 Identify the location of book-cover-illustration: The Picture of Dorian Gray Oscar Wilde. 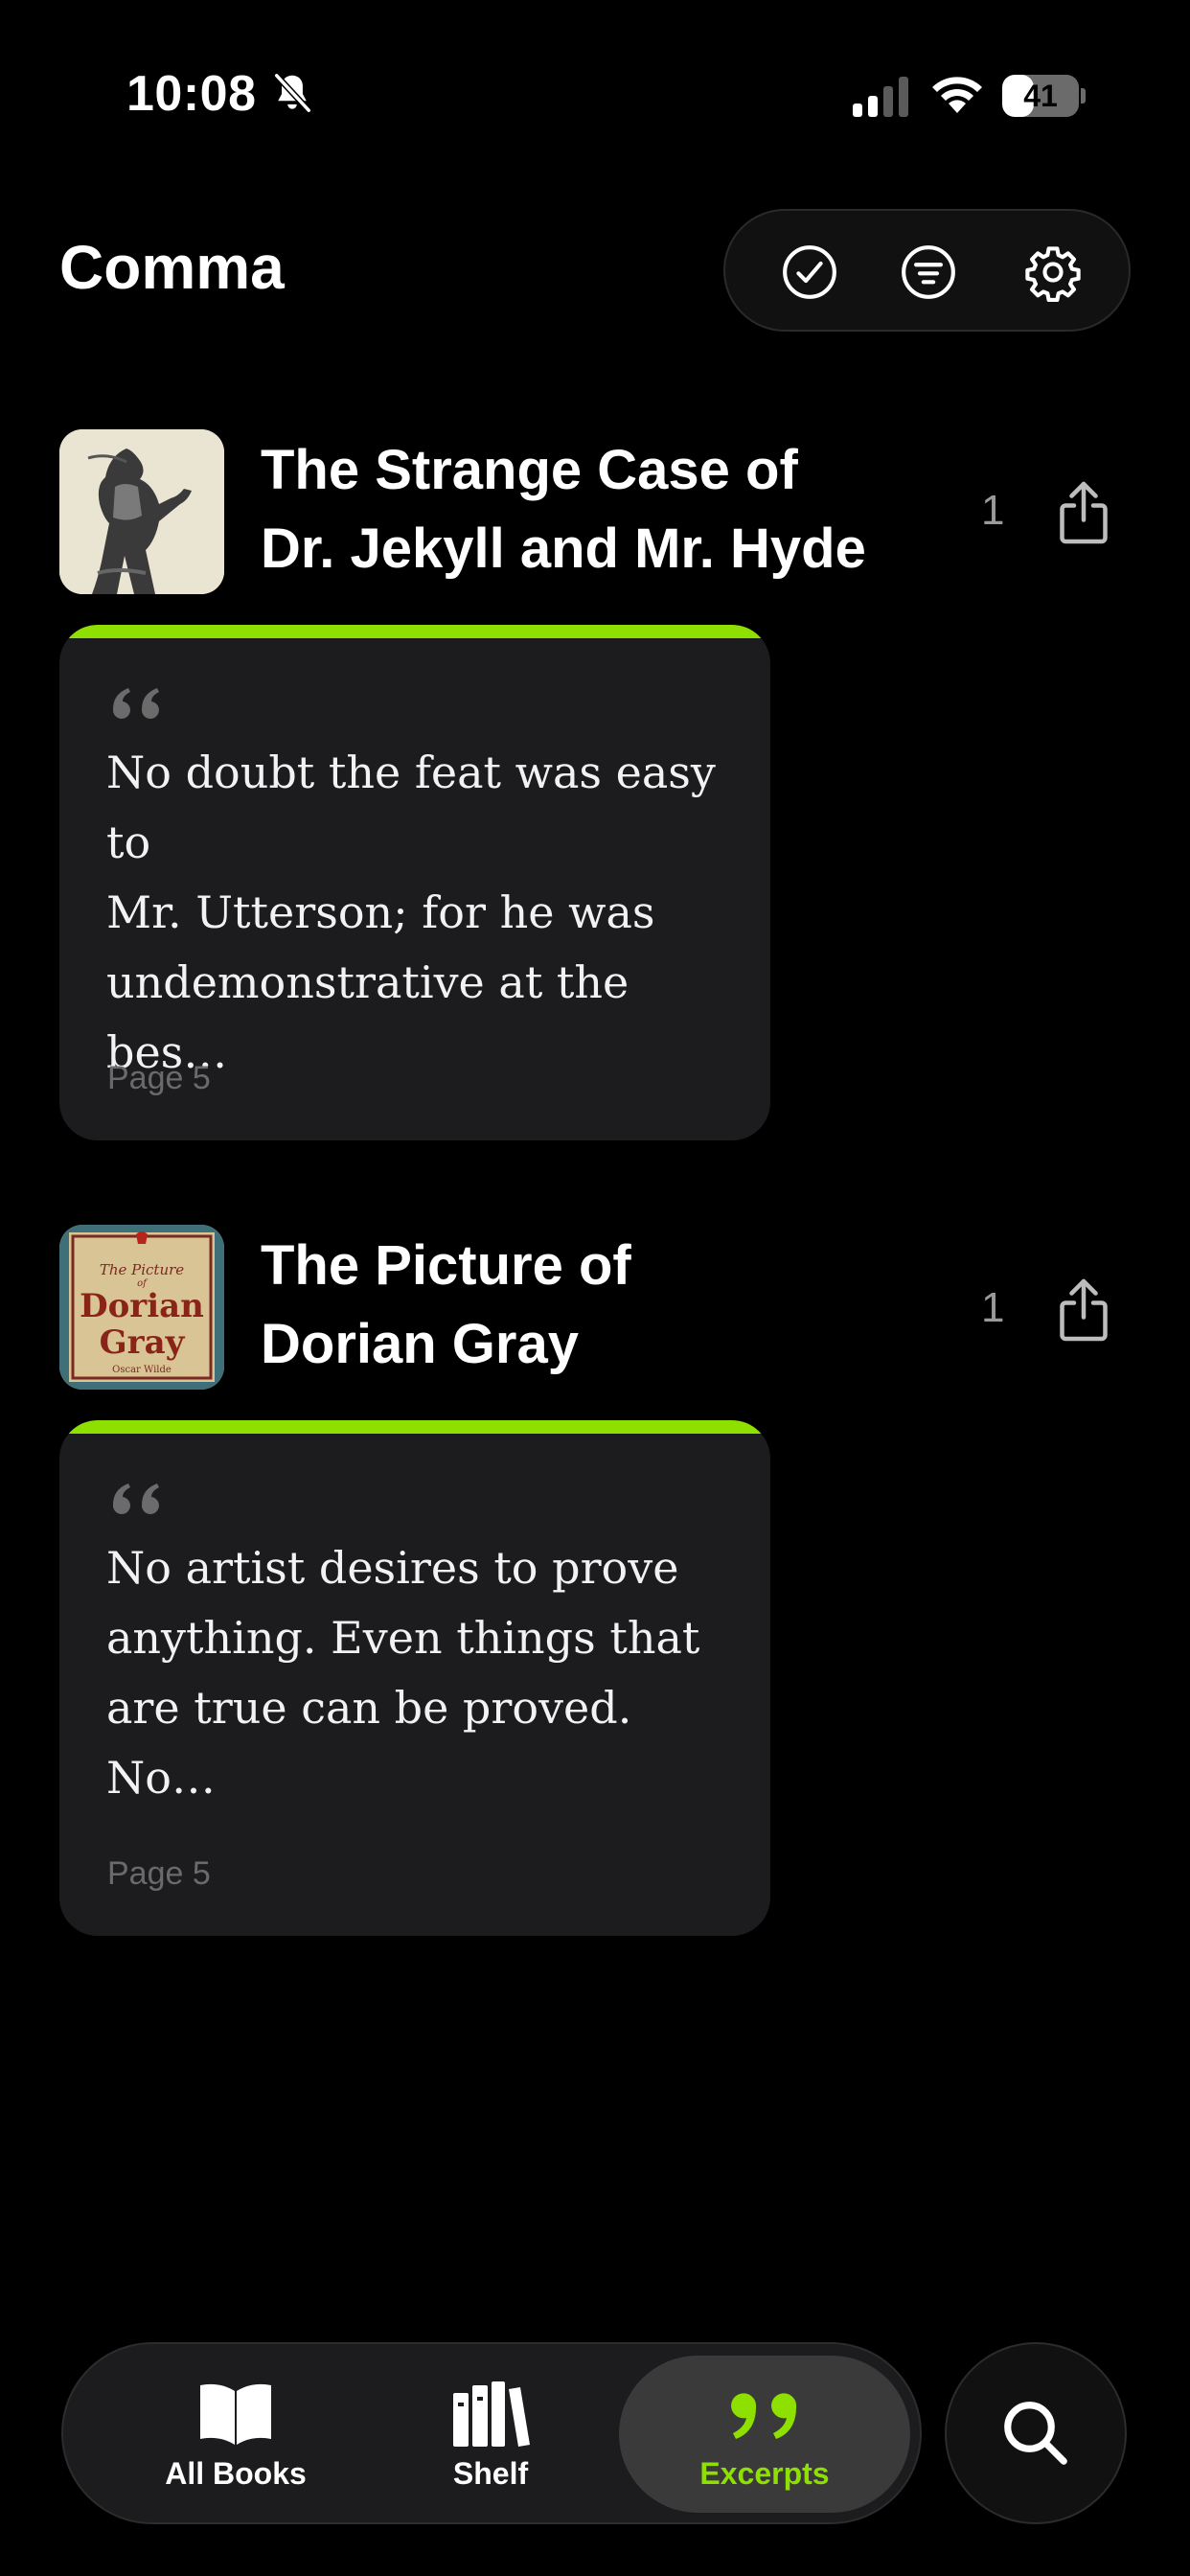
(141, 1307).